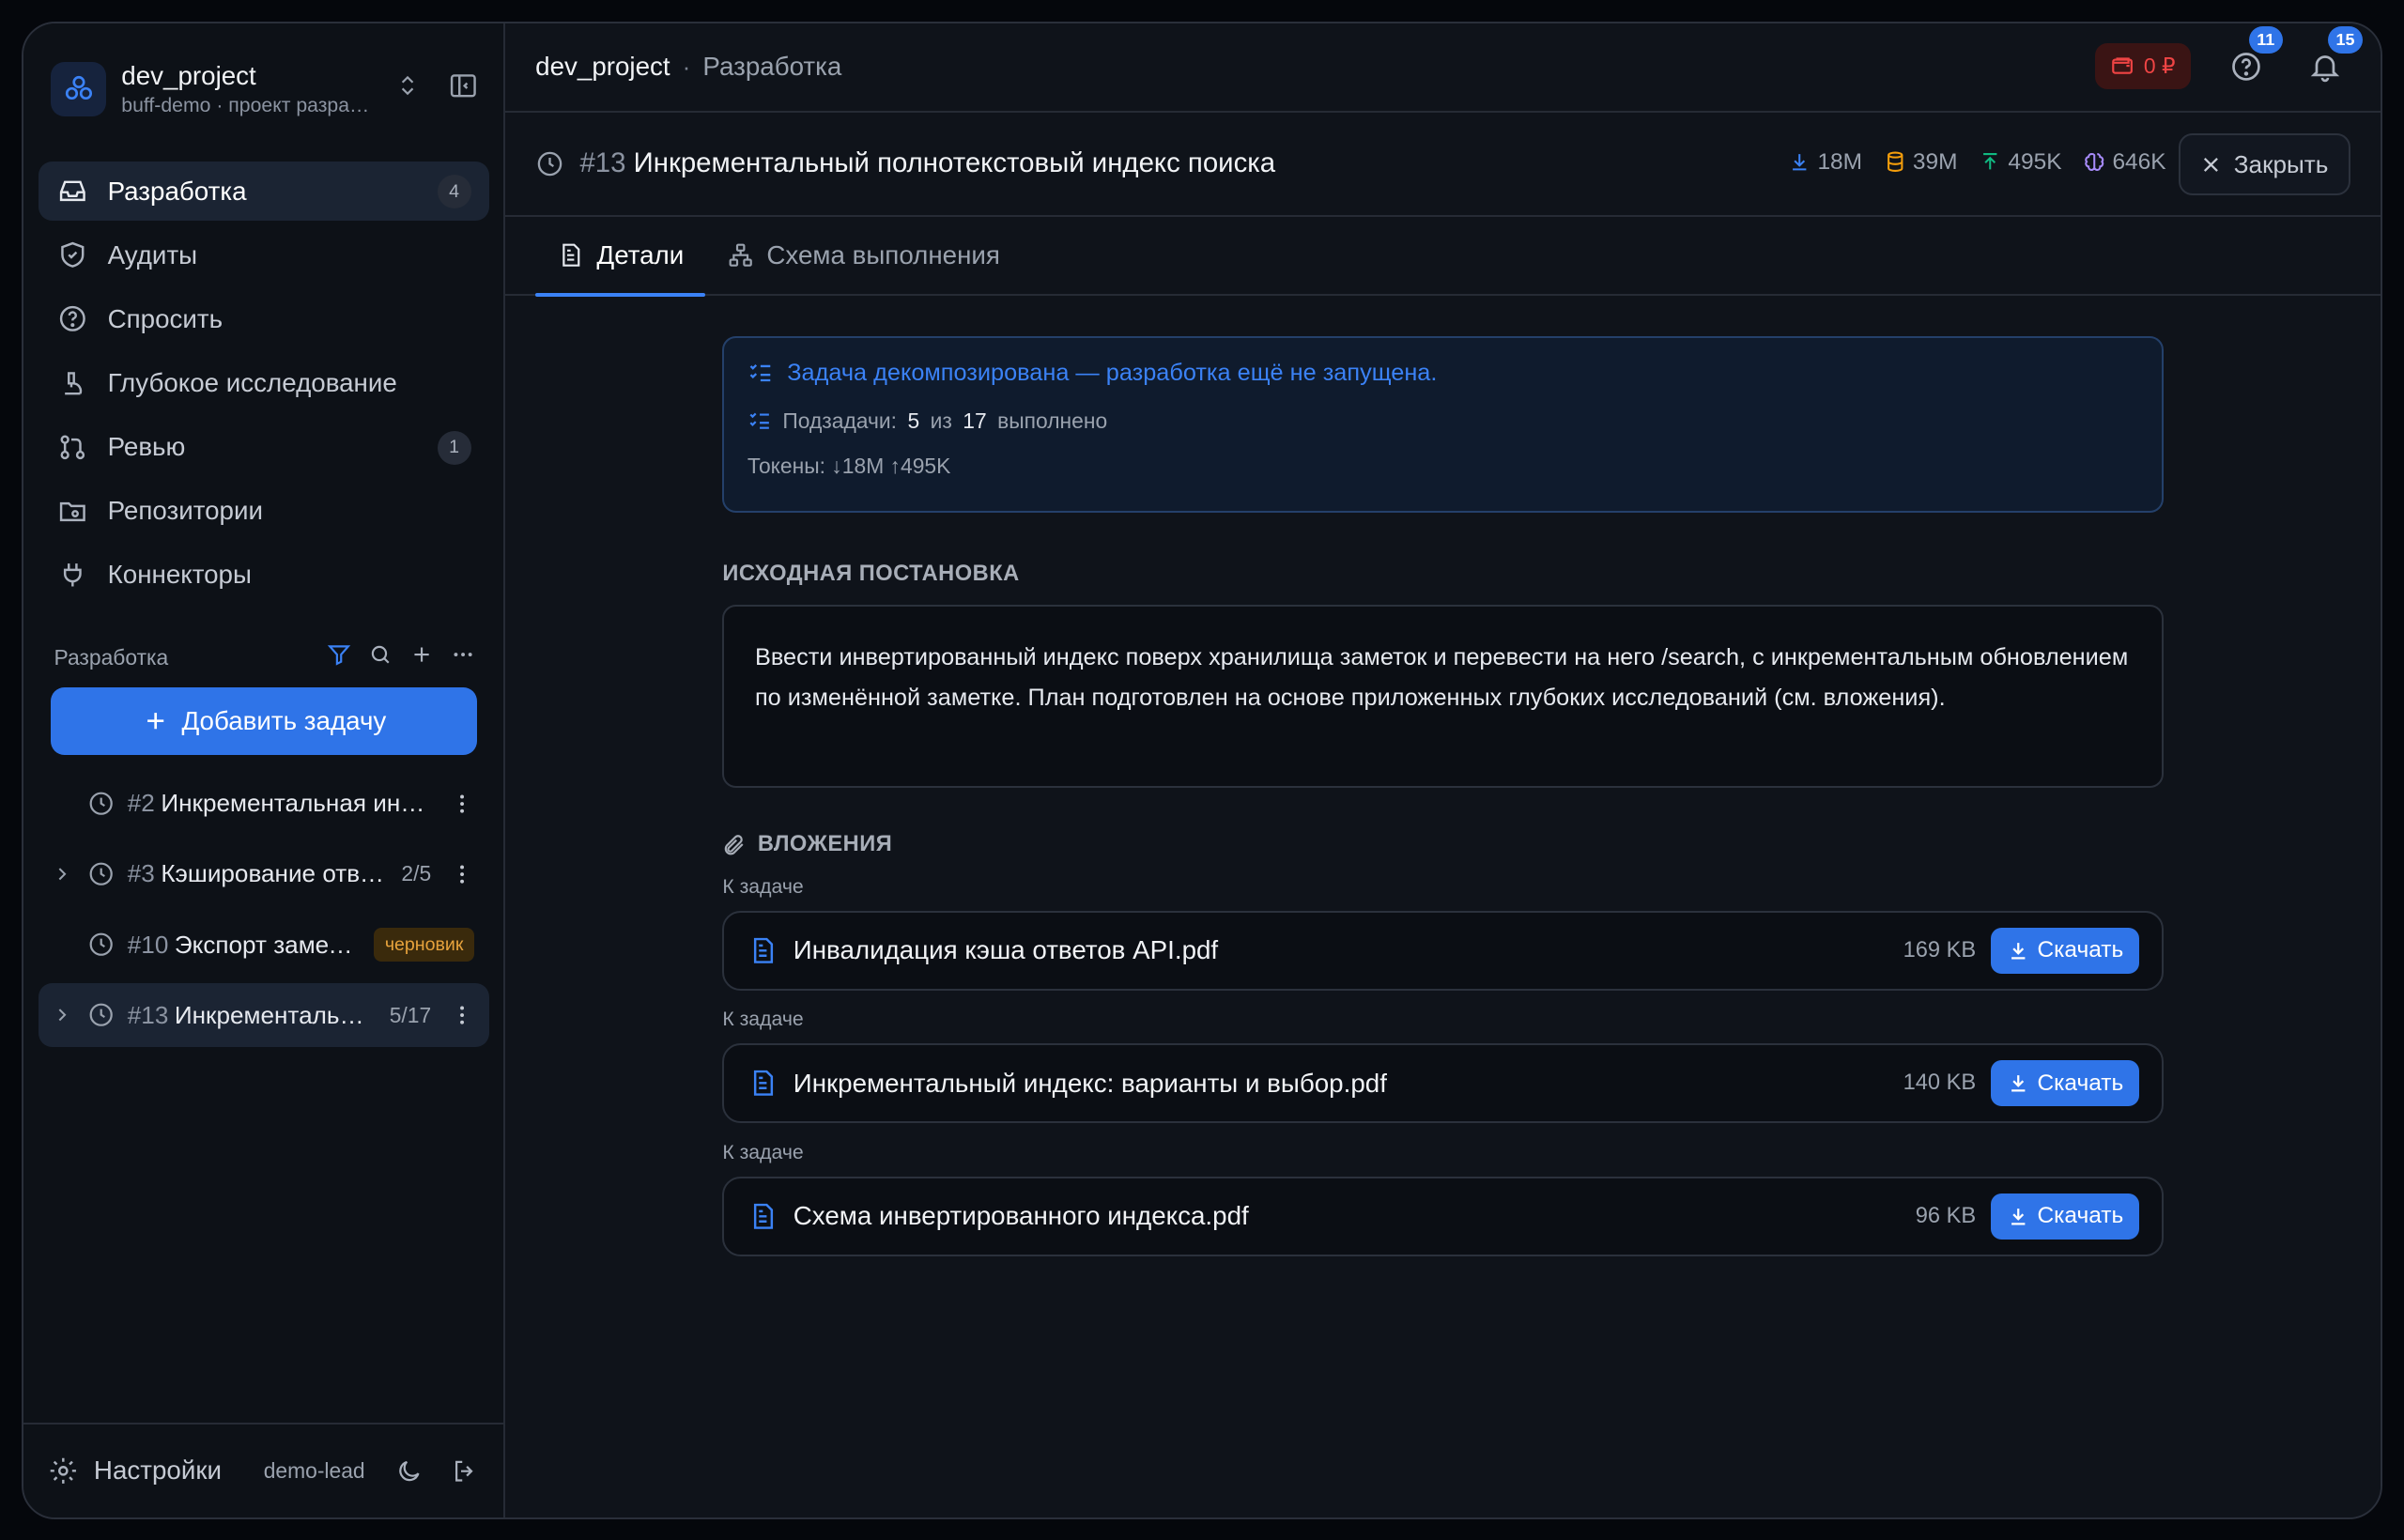 The height and width of the screenshot is (1540, 2404). Describe the element at coordinates (602, 67) in the screenshot. I see `breadcrumb-project: dev_project` at that location.